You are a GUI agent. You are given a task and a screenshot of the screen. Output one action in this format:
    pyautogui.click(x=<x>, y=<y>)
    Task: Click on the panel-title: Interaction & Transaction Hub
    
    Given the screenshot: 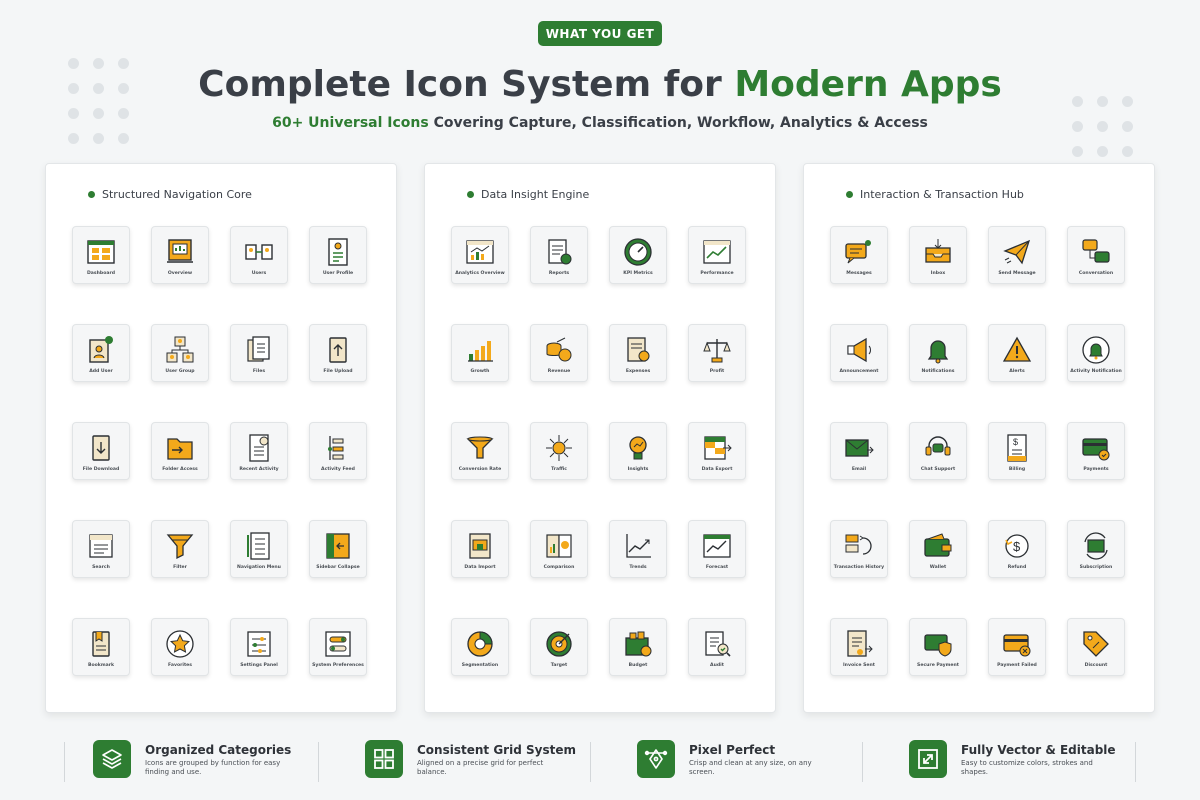 What is the action you would take?
    pyautogui.click(x=935, y=194)
    